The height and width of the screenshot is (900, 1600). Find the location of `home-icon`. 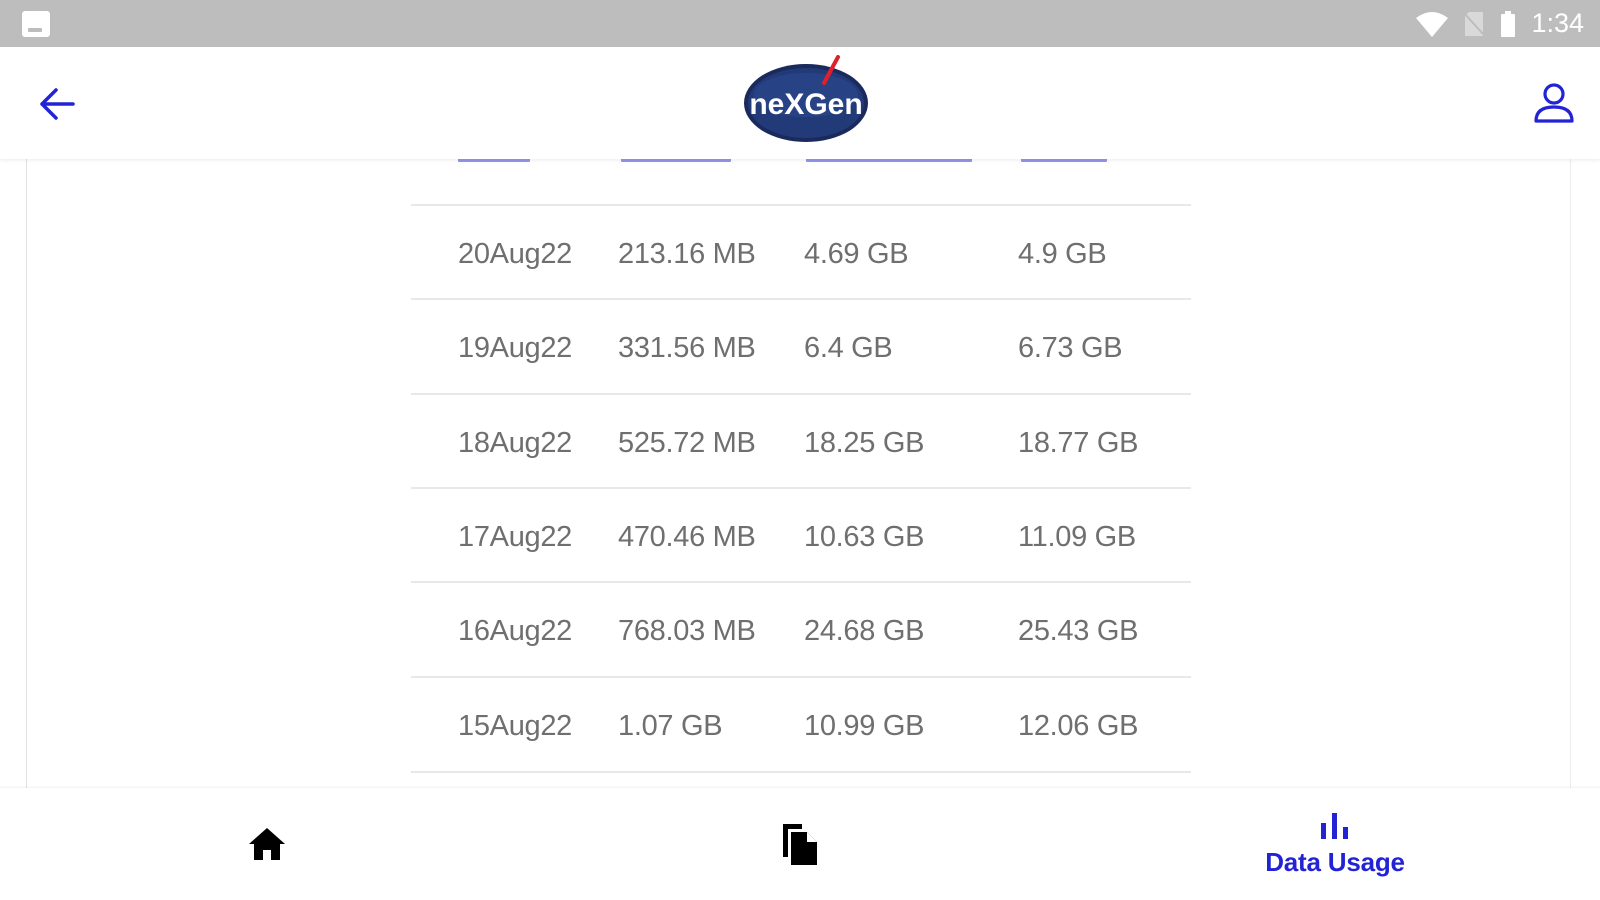

home-icon is located at coordinates (267, 844).